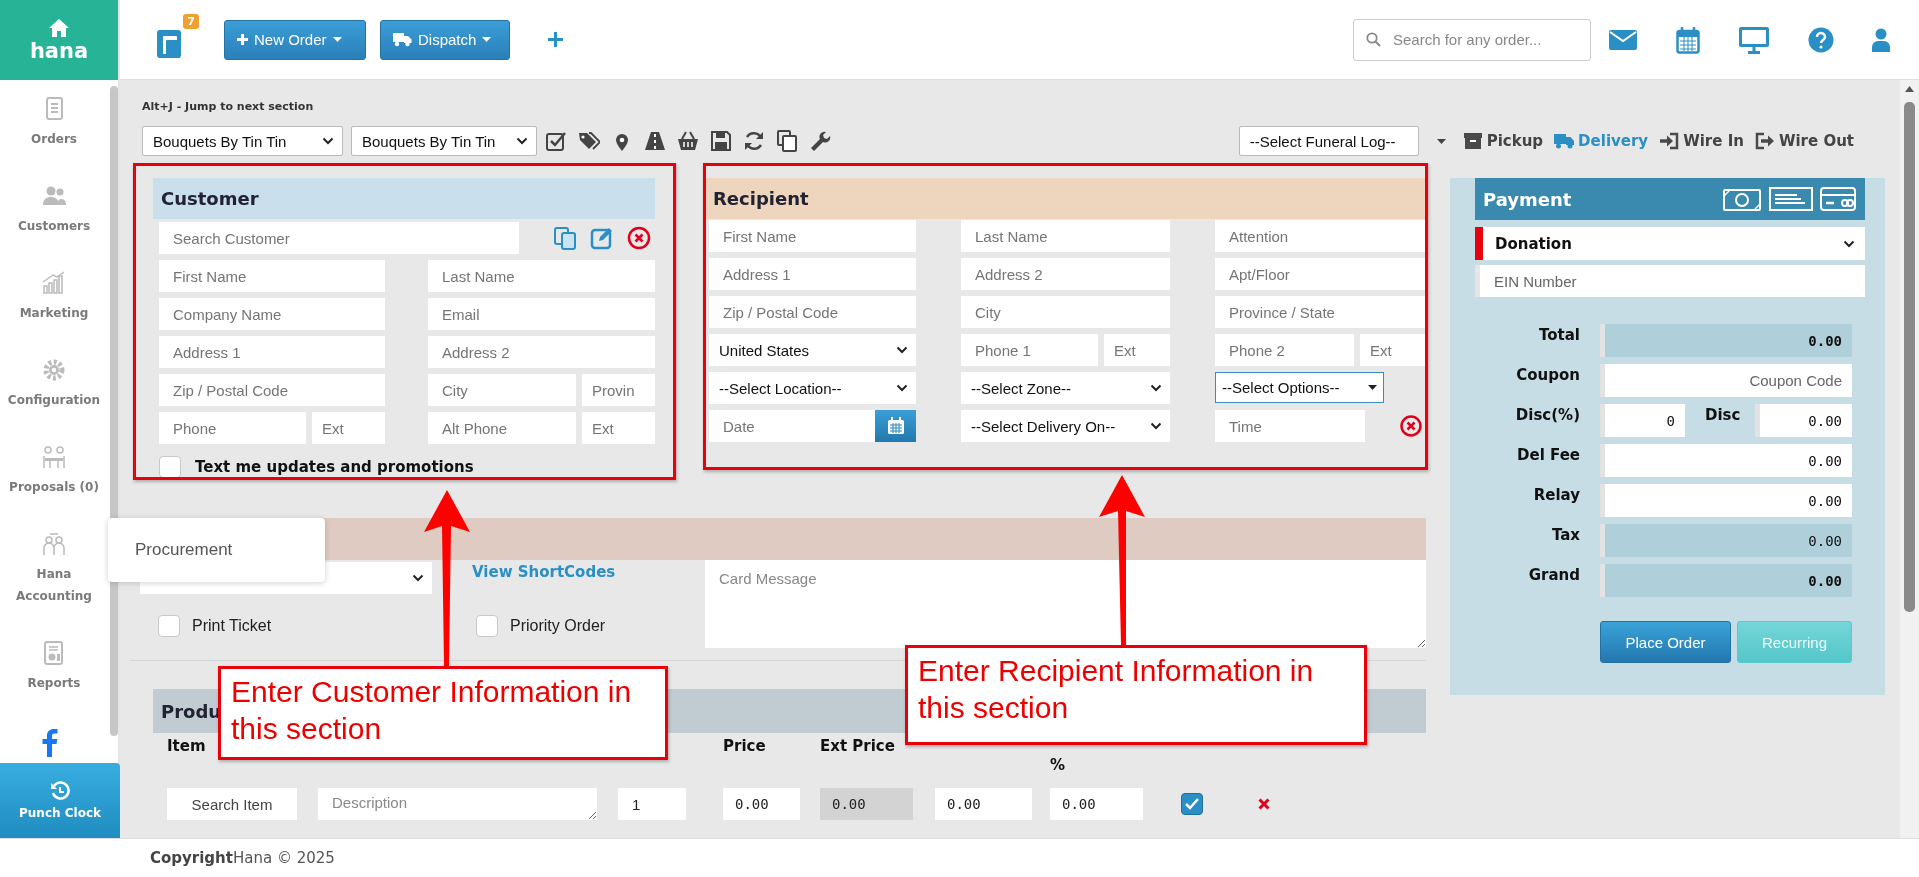 The width and height of the screenshot is (1919, 877). What do you see at coordinates (541, 314) in the screenshot?
I see `input-field: Email` at bounding box center [541, 314].